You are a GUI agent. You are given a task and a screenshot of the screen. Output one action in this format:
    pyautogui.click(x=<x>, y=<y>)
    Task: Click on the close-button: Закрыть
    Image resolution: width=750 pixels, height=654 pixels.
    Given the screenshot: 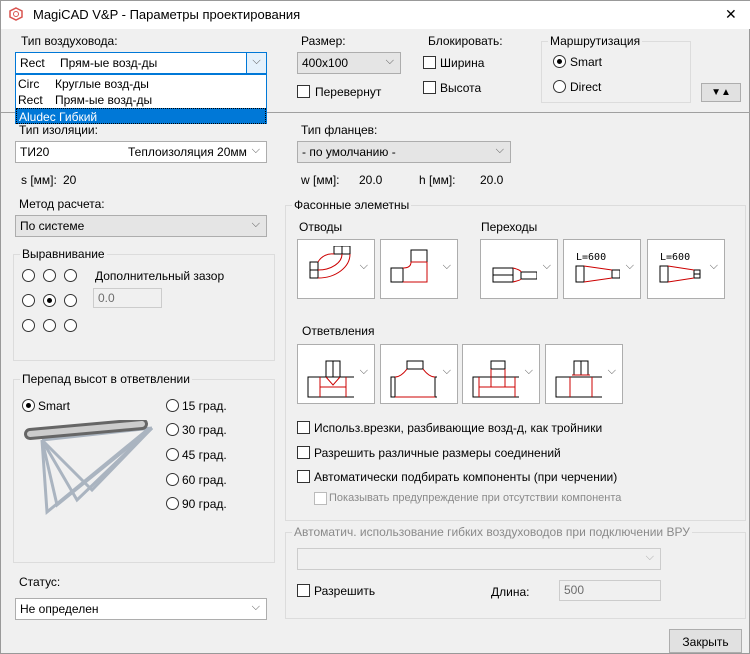 What is the action you would take?
    pyautogui.click(x=705, y=641)
    